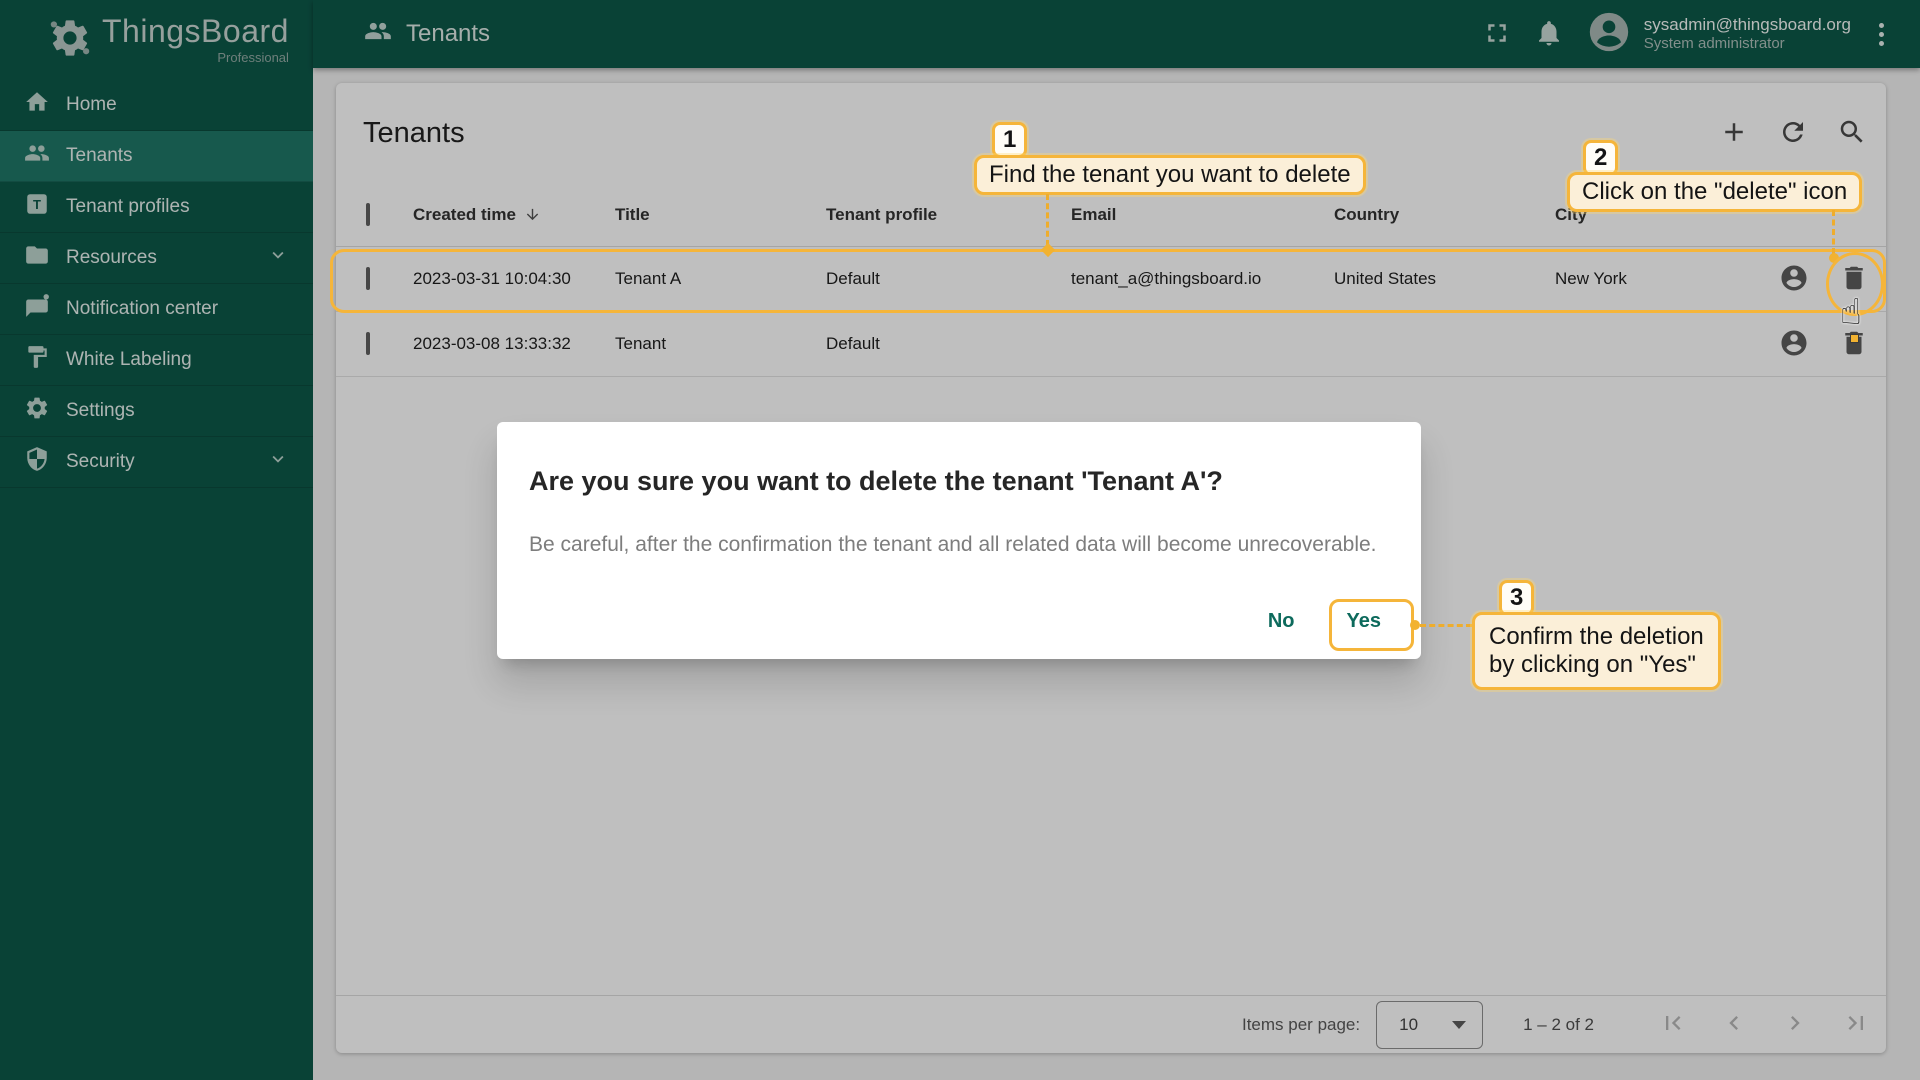  I want to click on cursor-accent-square, so click(1854, 338).